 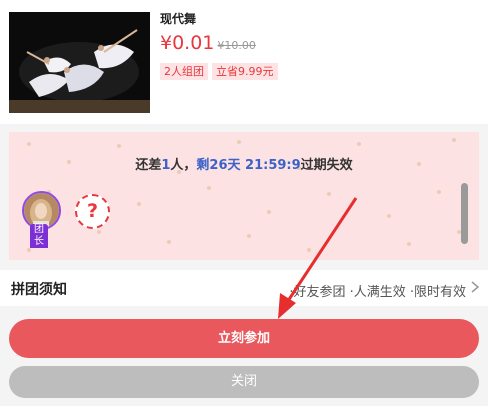 I want to click on leader-badge: 团长, so click(x=39, y=236).